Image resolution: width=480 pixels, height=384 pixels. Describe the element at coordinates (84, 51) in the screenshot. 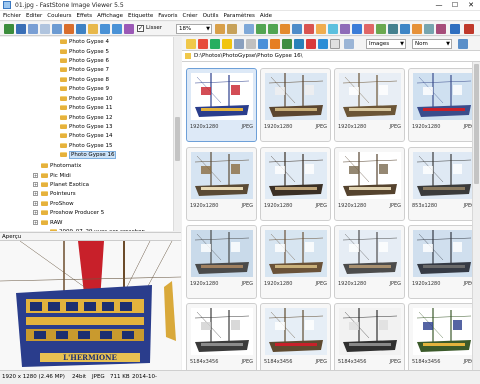

I see `tree-item: Photo Gypse 5` at that location.